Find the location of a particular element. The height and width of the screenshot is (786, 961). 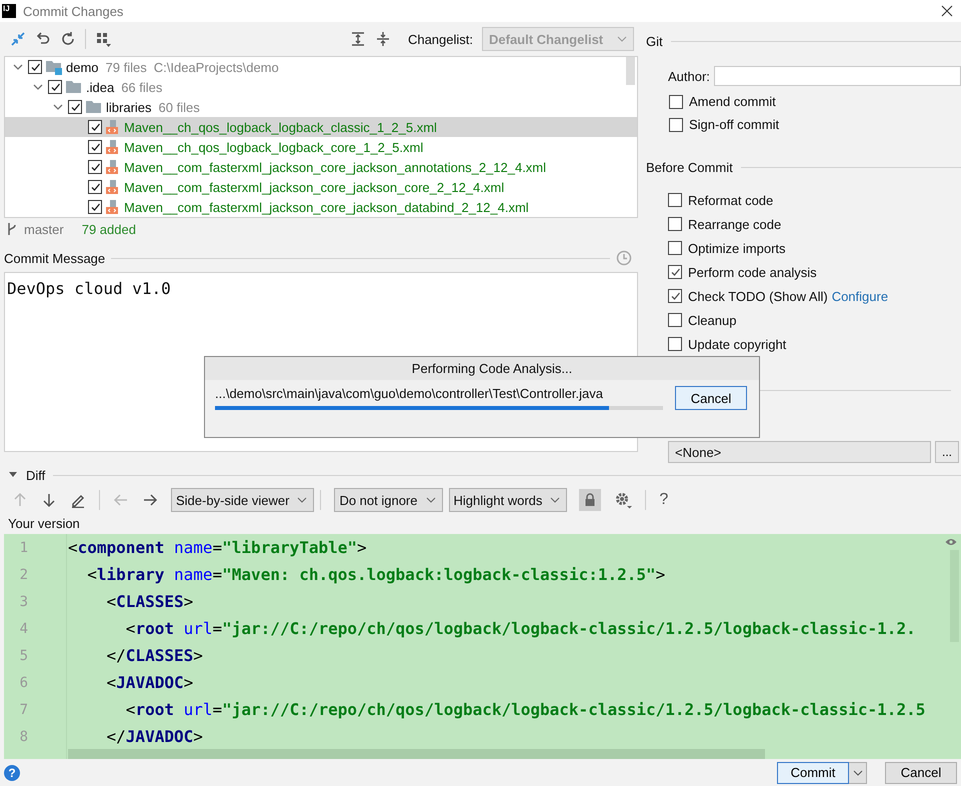

file-count: 60 files is located at coordinates (179, 107).